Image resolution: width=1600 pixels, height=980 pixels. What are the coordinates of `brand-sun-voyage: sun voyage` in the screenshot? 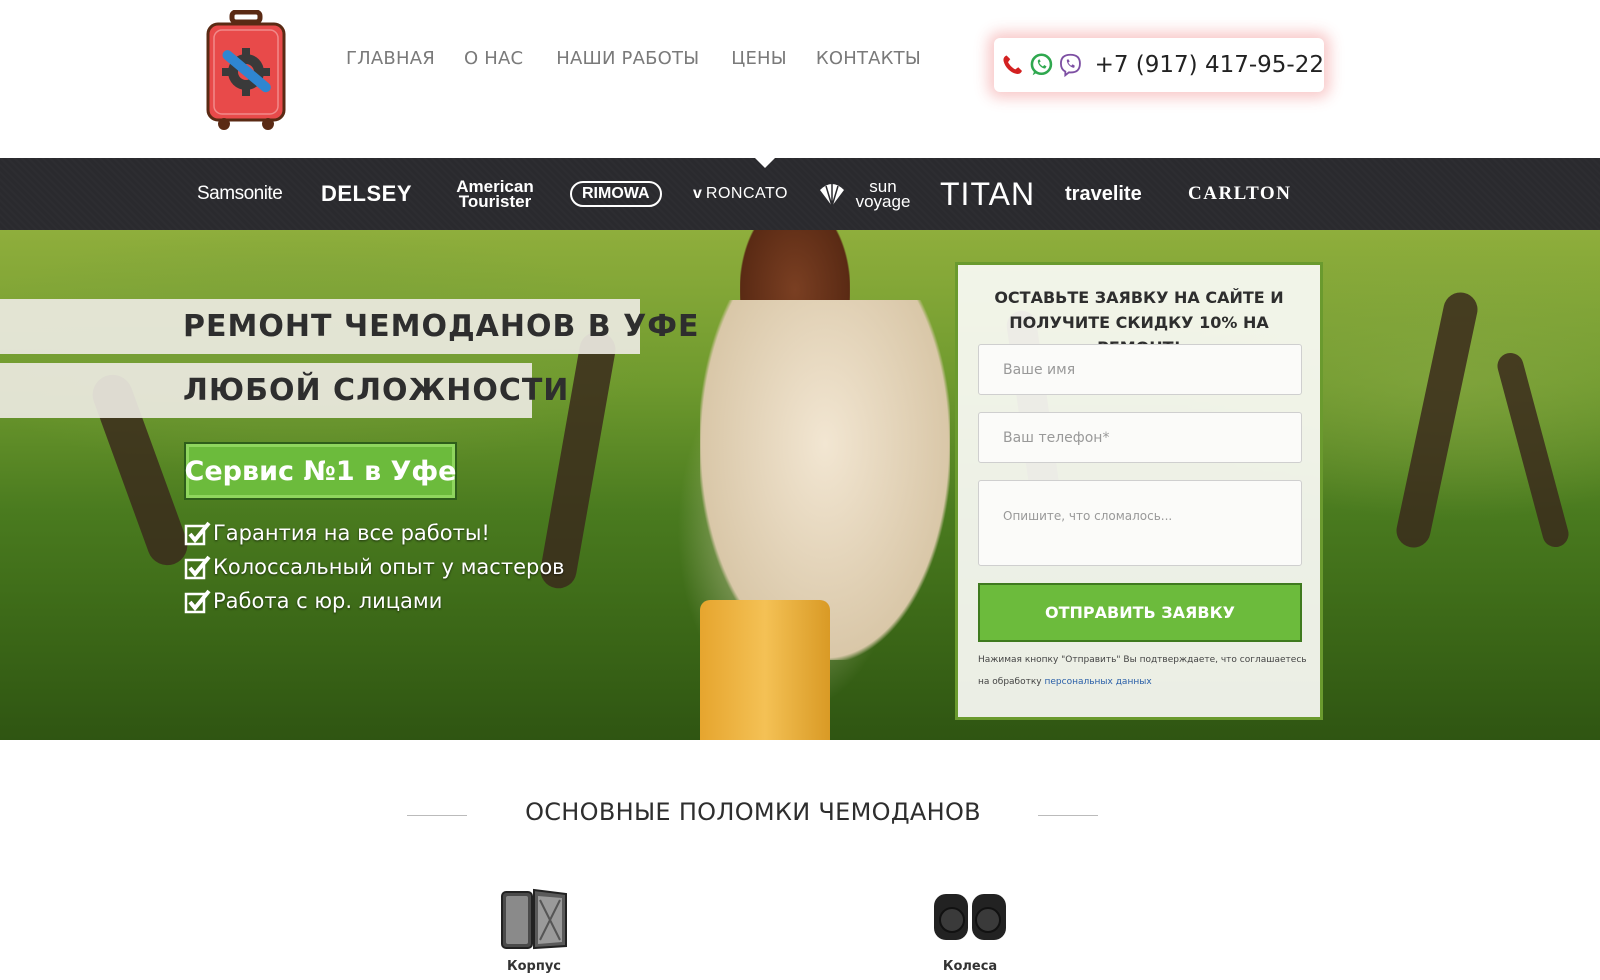 It's located at (866, 194).